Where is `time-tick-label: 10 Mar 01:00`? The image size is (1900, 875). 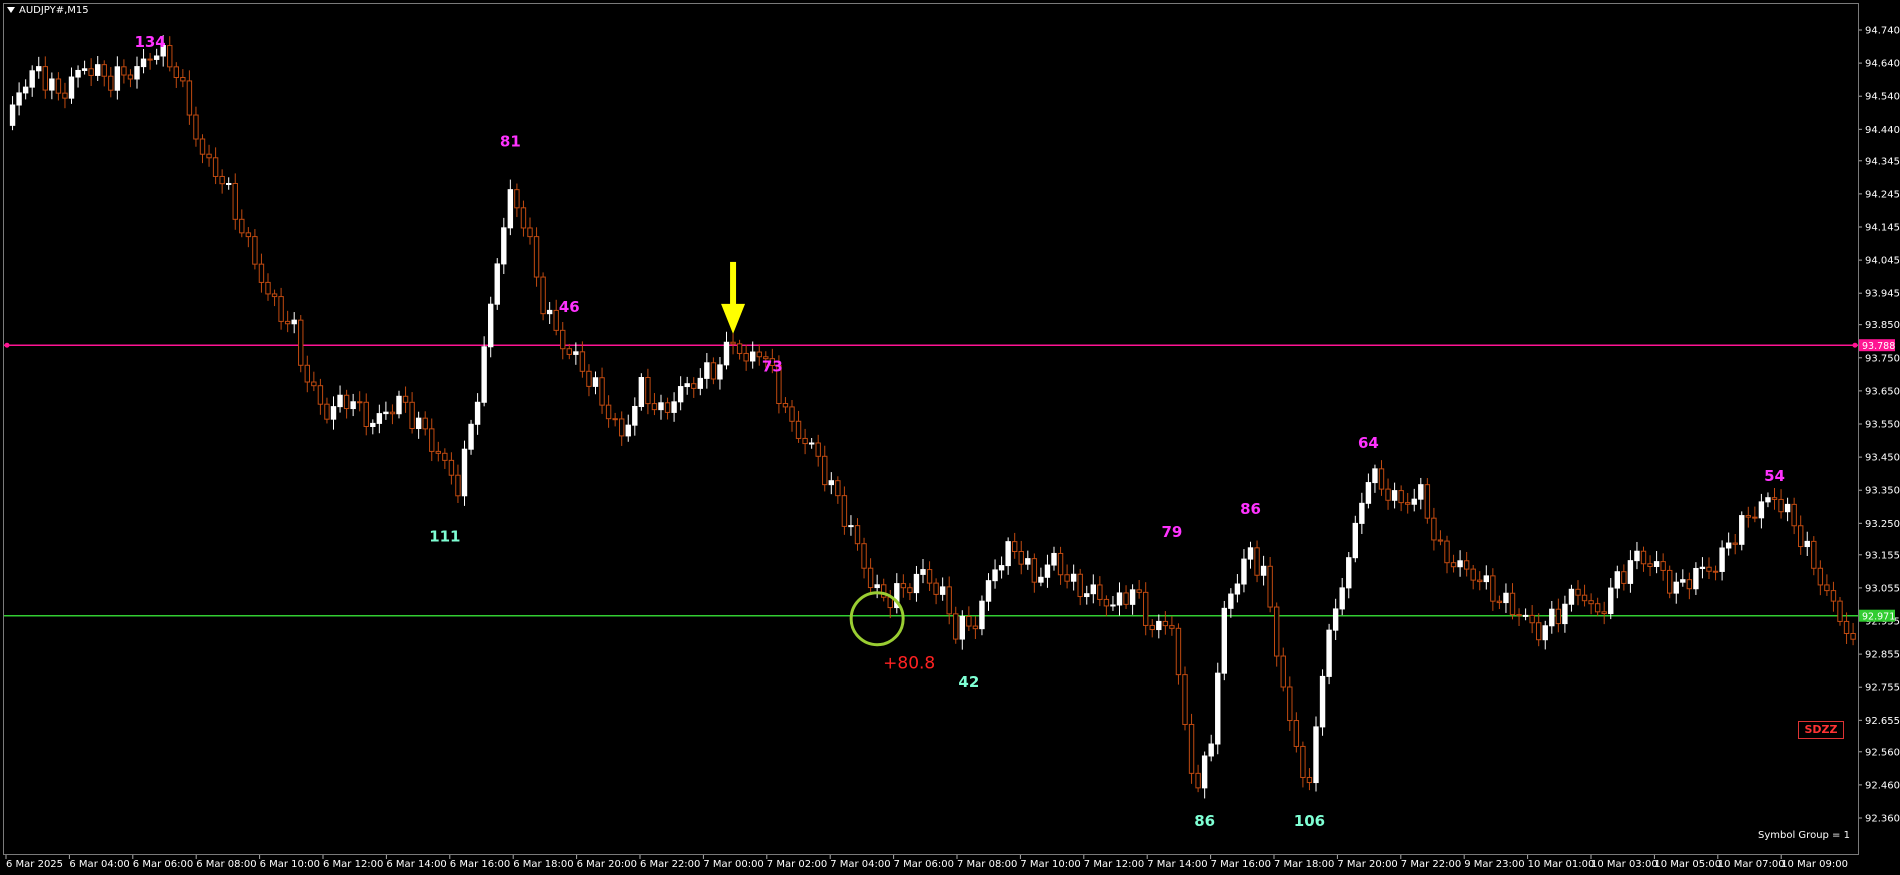
time-tick-label: 10 Mar 01:00 is located at coordinates (1561, 864).